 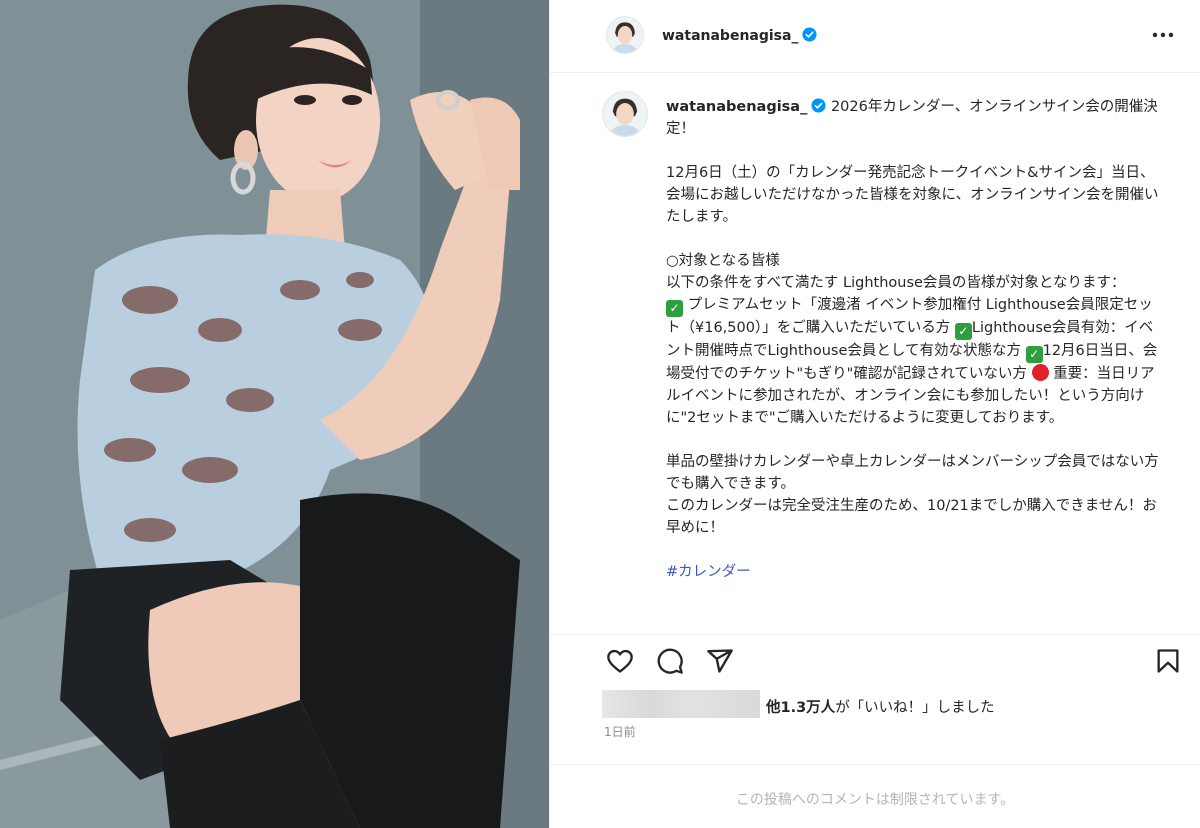 I want to click on author-avatar, so click(x=625, y=35).